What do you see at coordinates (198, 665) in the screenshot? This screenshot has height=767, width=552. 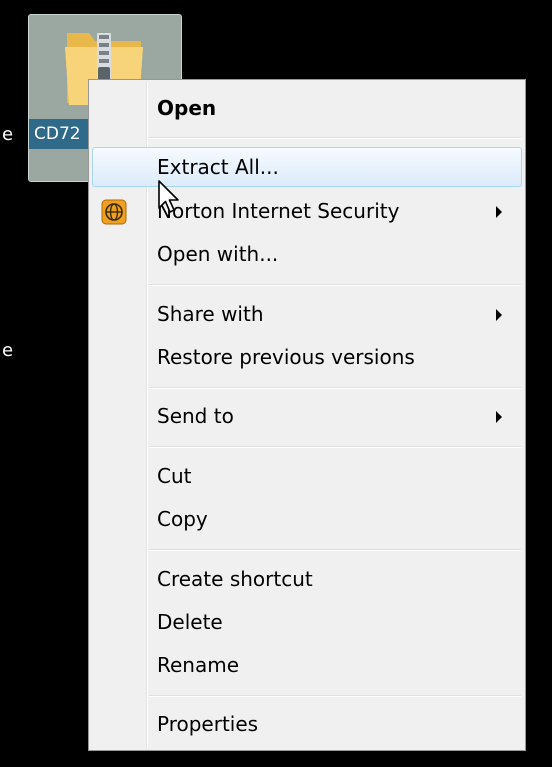 I see `menu-item-label: Rename` at bounding box center [198, 665].